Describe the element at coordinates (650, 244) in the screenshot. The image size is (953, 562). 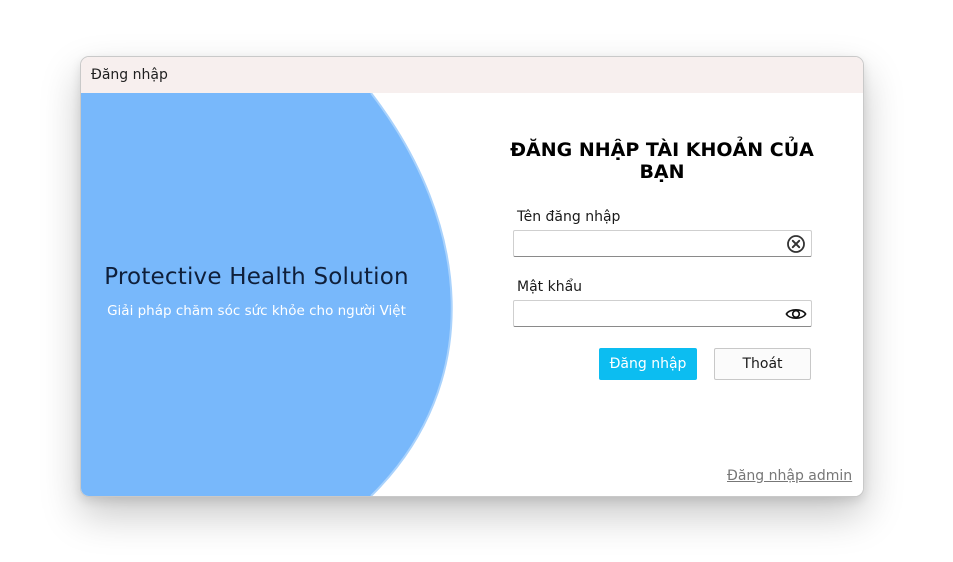
I see `username-input` at that location.